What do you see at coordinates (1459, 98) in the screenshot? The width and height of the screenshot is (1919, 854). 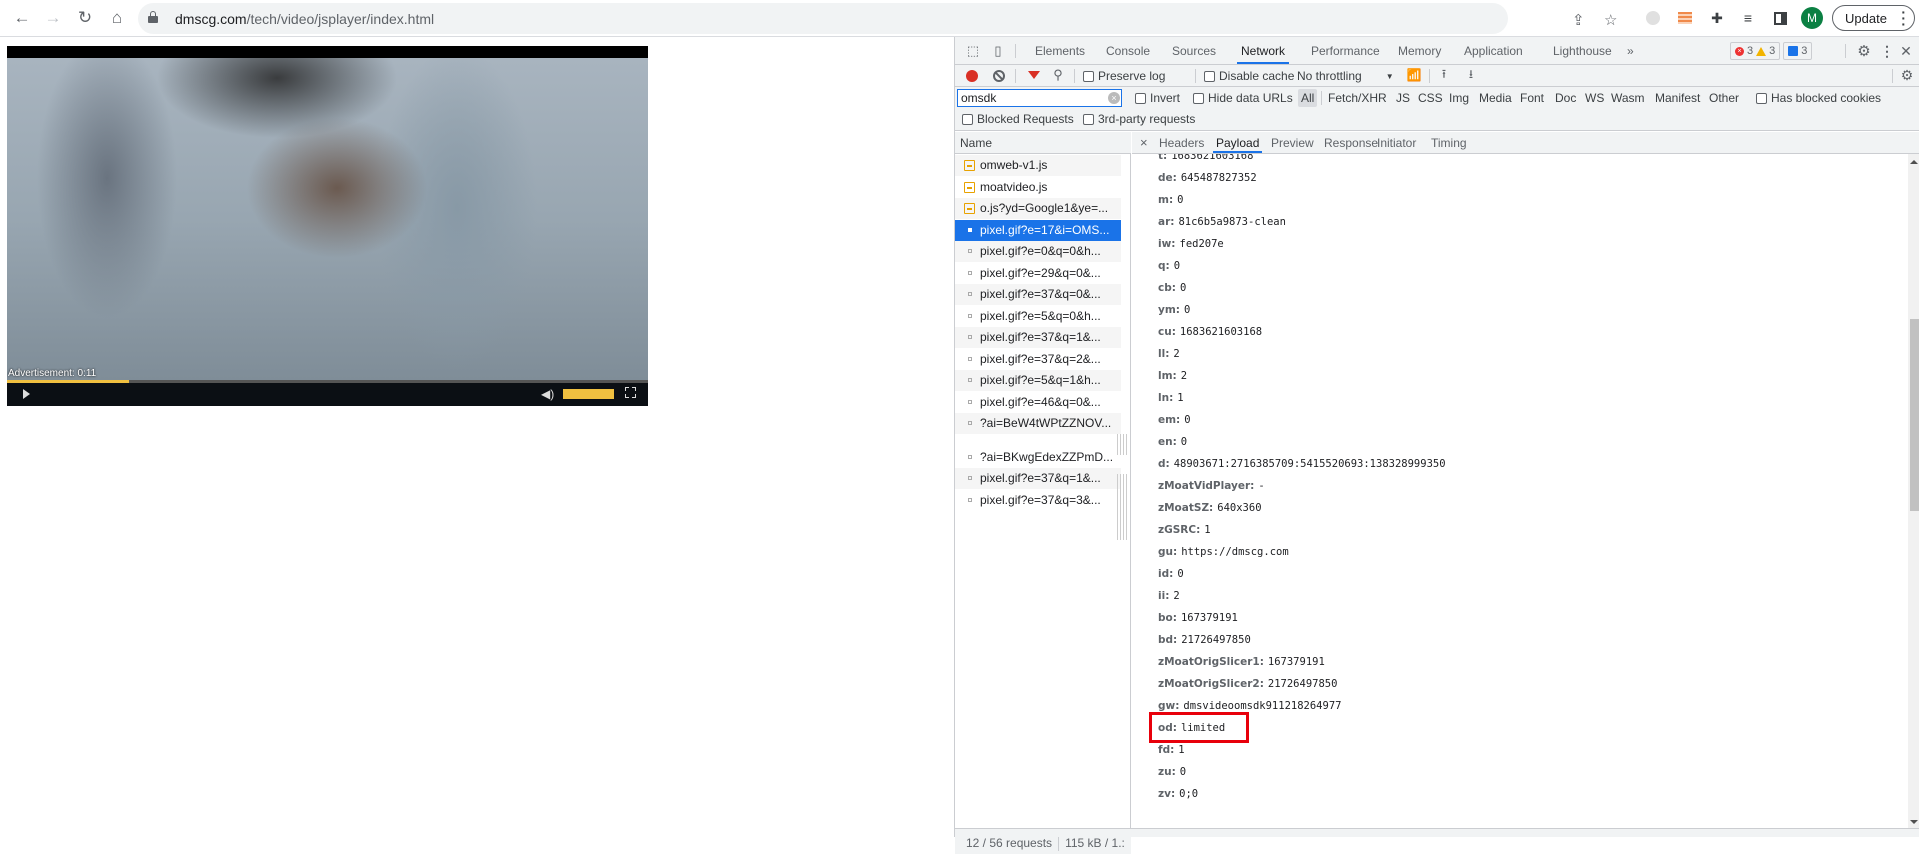 I see `type-filter-img: Img` at bounding box center [1459, 98].